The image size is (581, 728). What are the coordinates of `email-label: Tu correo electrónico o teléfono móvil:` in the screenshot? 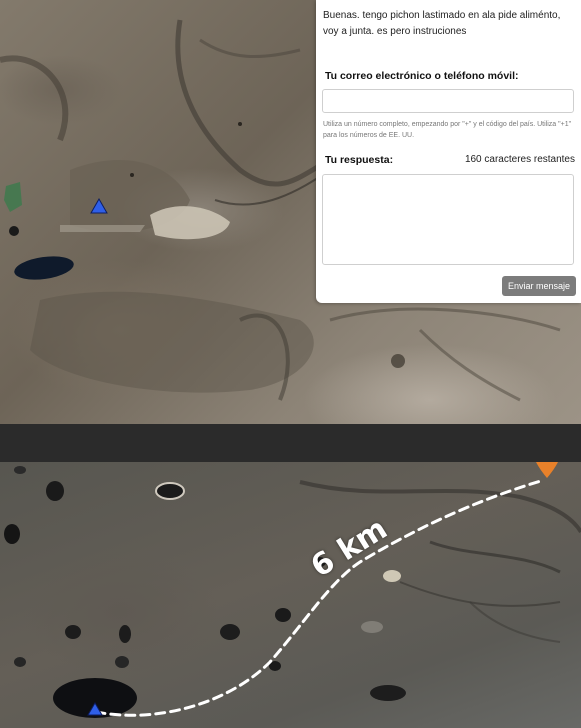 It's located at (422, 76).